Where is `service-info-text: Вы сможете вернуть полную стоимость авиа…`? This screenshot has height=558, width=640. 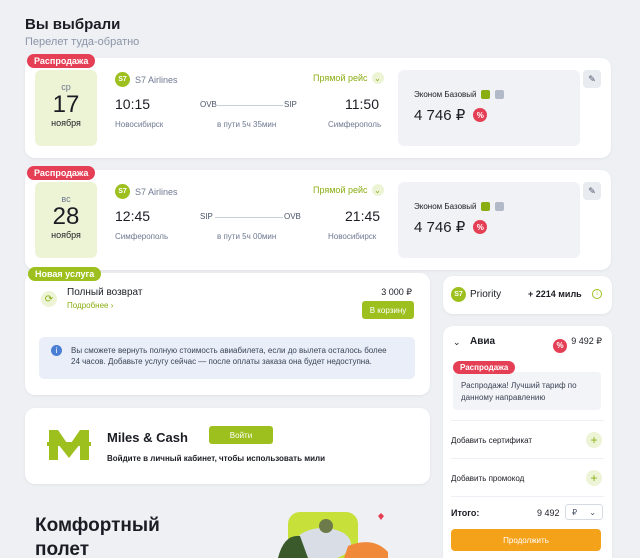
service-info-text: Вы сможете вернуть полную стоимость авиа… is located at coordinates (229, 356).